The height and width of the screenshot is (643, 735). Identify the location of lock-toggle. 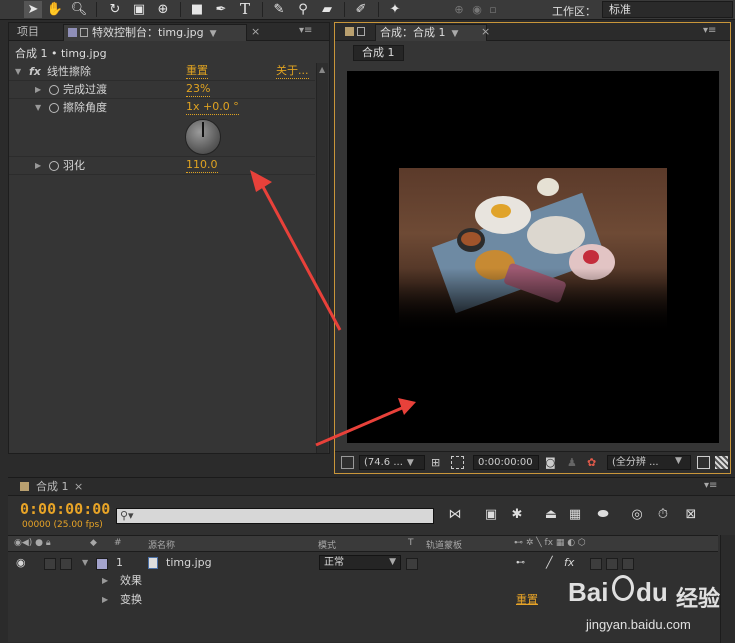
(66, 564).